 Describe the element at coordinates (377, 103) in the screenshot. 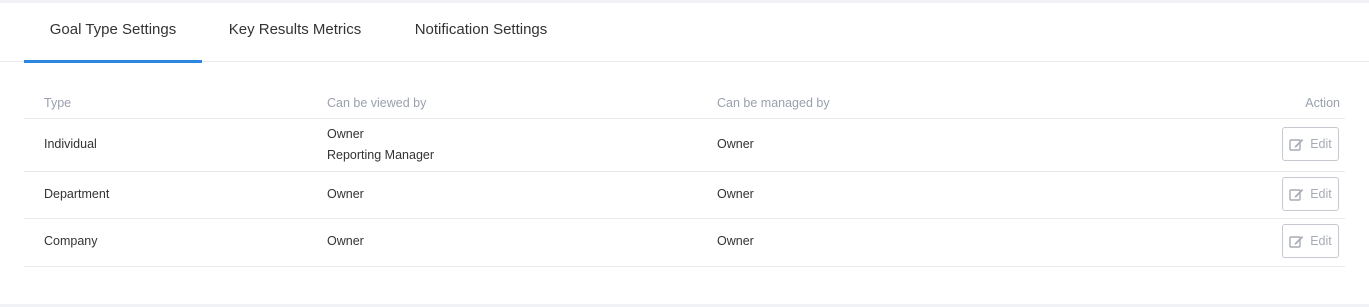

I see `header-viewed-by: Can be viewed by` at that location.